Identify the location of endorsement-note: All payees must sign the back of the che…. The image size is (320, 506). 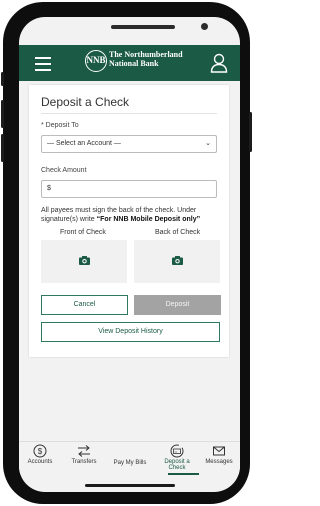
(131, 215).